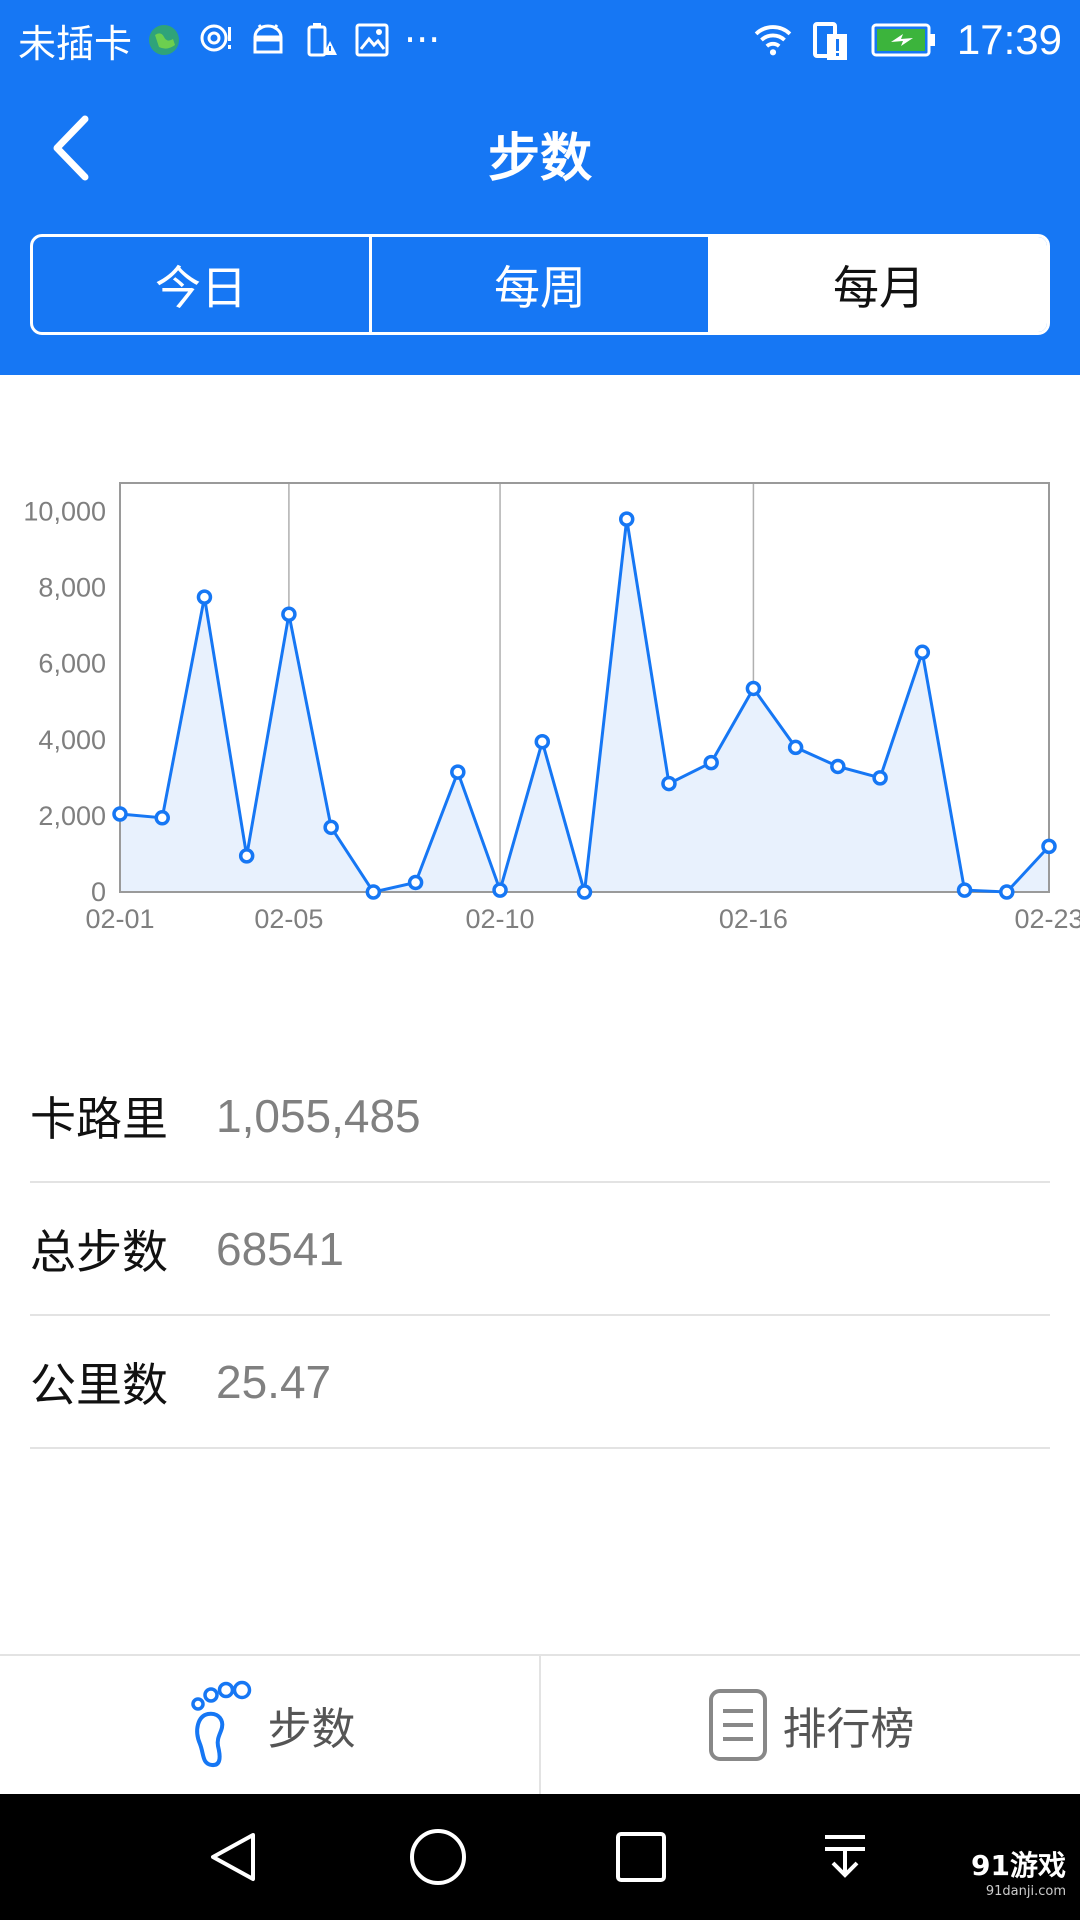 The image size is (1080, 1920). What do you see at coordinates (1018, 1865) in the screenshot?
I see `watermark-main: 91游戏` at bounding box center [1018, 1865].